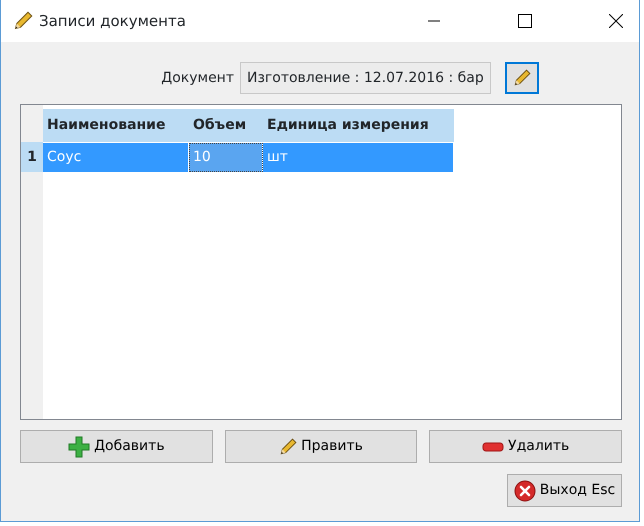  I want to click on document-label: Документ, so click(197, 78).